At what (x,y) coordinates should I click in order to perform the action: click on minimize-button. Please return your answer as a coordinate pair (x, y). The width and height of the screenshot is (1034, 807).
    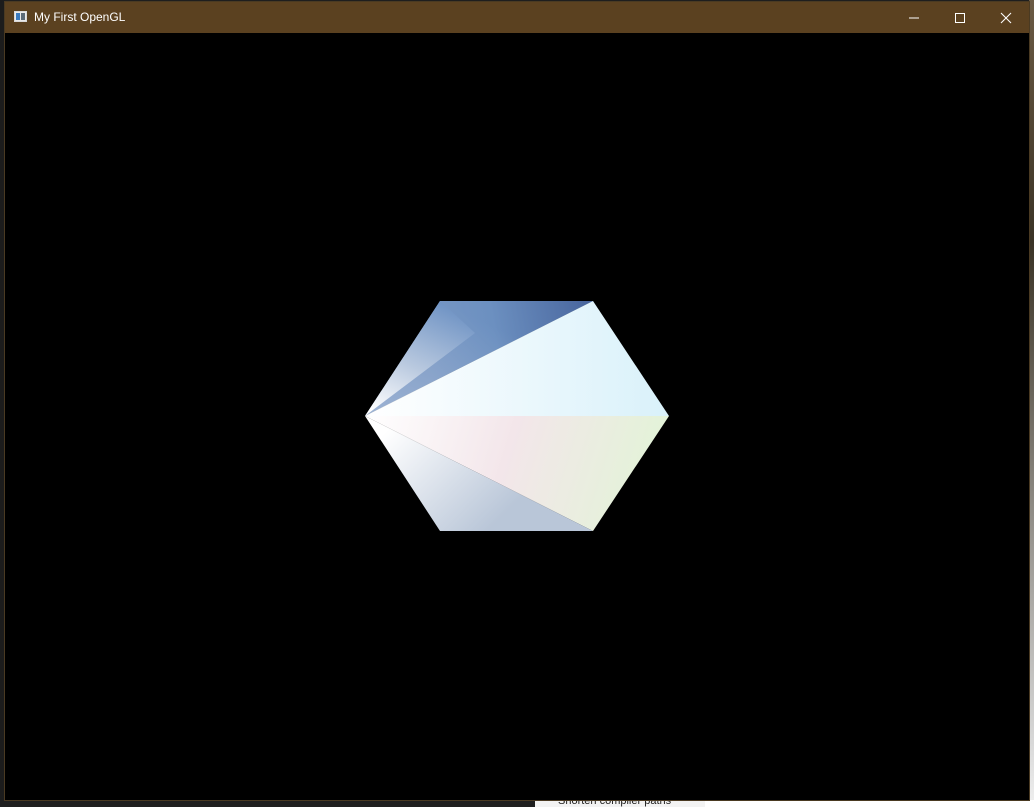
    Looking at the image, I should click on (914, 17).